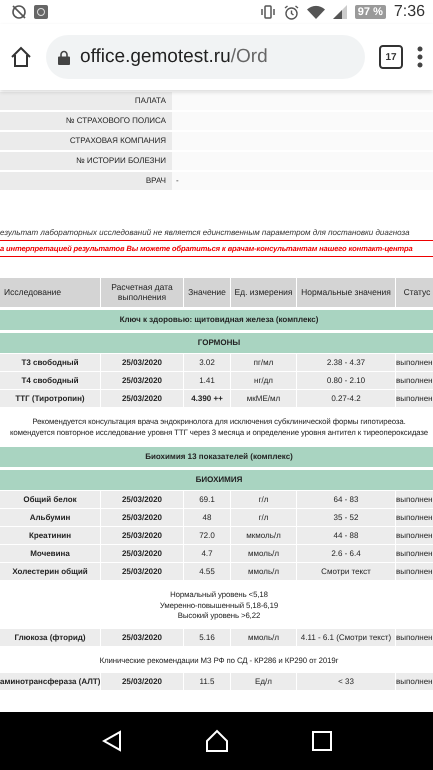 Image resolution: width=433 pixels, height=770 pixels. What do you see at coordinates (302, 181) in the screenshot?
I see `field-value: -` at bounding box center [302, 181].